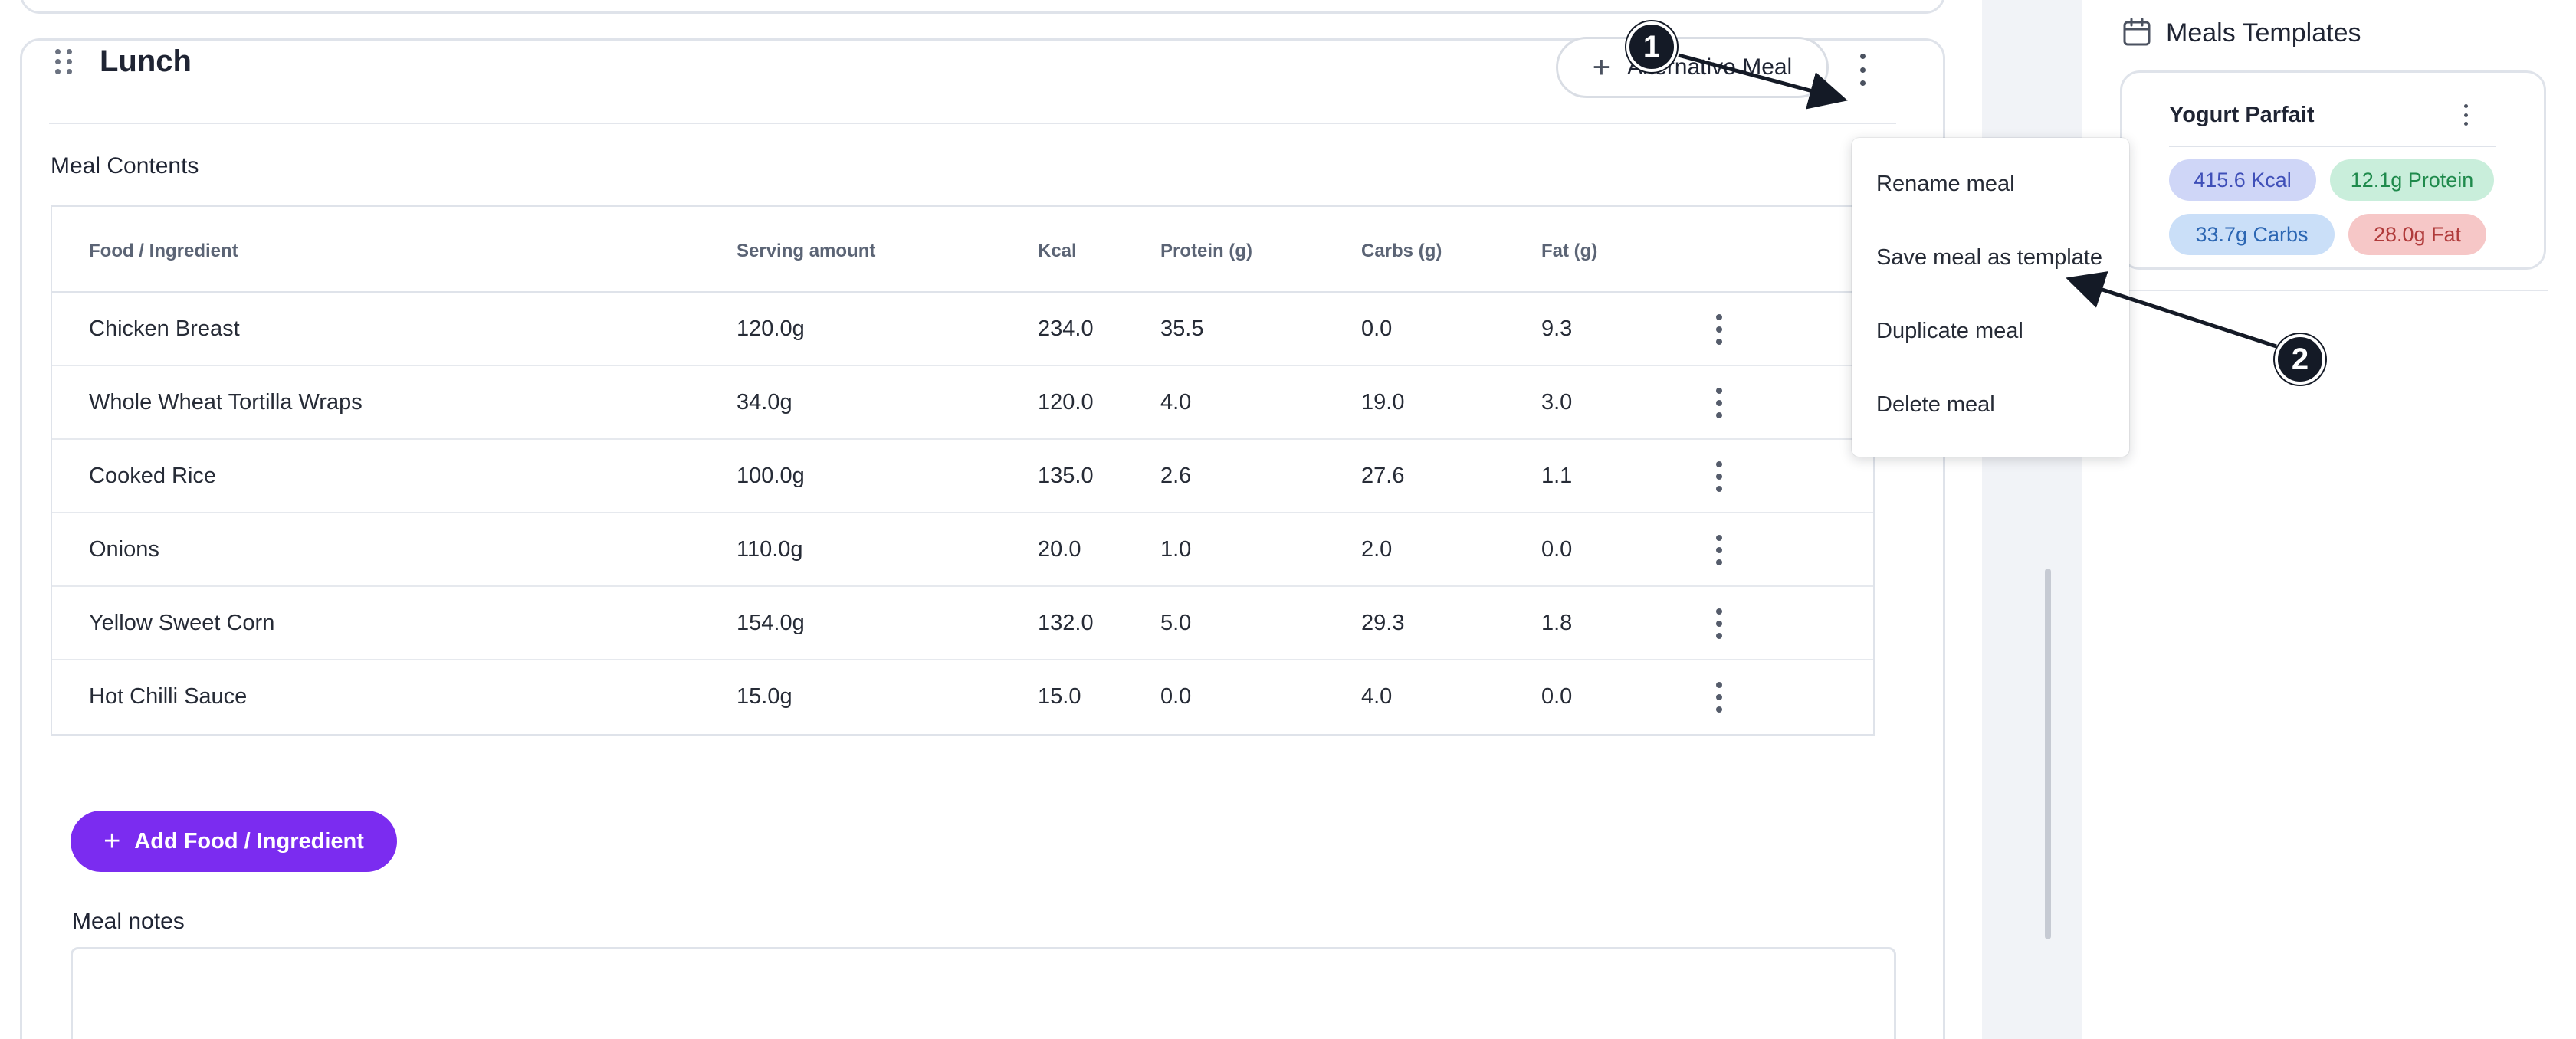 The image size is (2576, 1039). What do you see at coordinates (1945, 184) in the screenshot?
I see `menu-item-rename: Rename meal` at bounding box center [1945, 184].